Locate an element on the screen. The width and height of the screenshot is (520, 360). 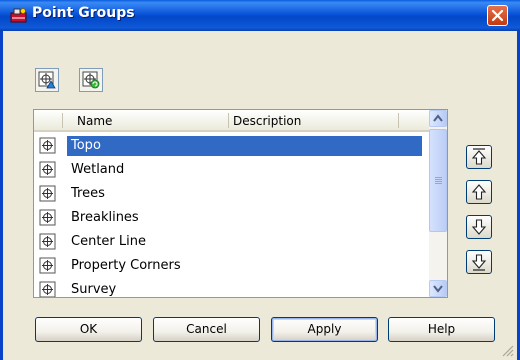
move-down-icon is located at coordinates (479, 227).